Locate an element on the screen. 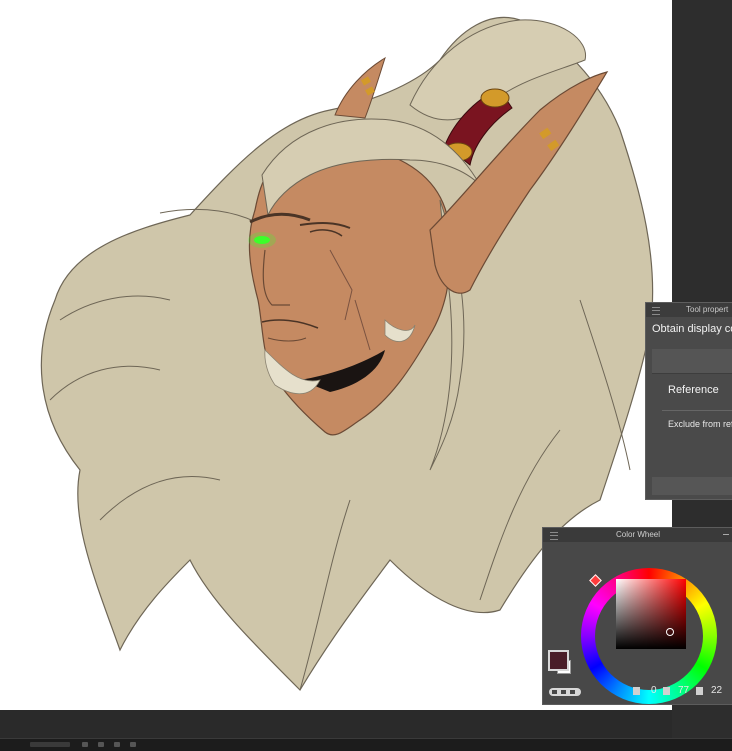 This screenshot has height=751, width=732. hue-icon is located at coordinates (636, 691).